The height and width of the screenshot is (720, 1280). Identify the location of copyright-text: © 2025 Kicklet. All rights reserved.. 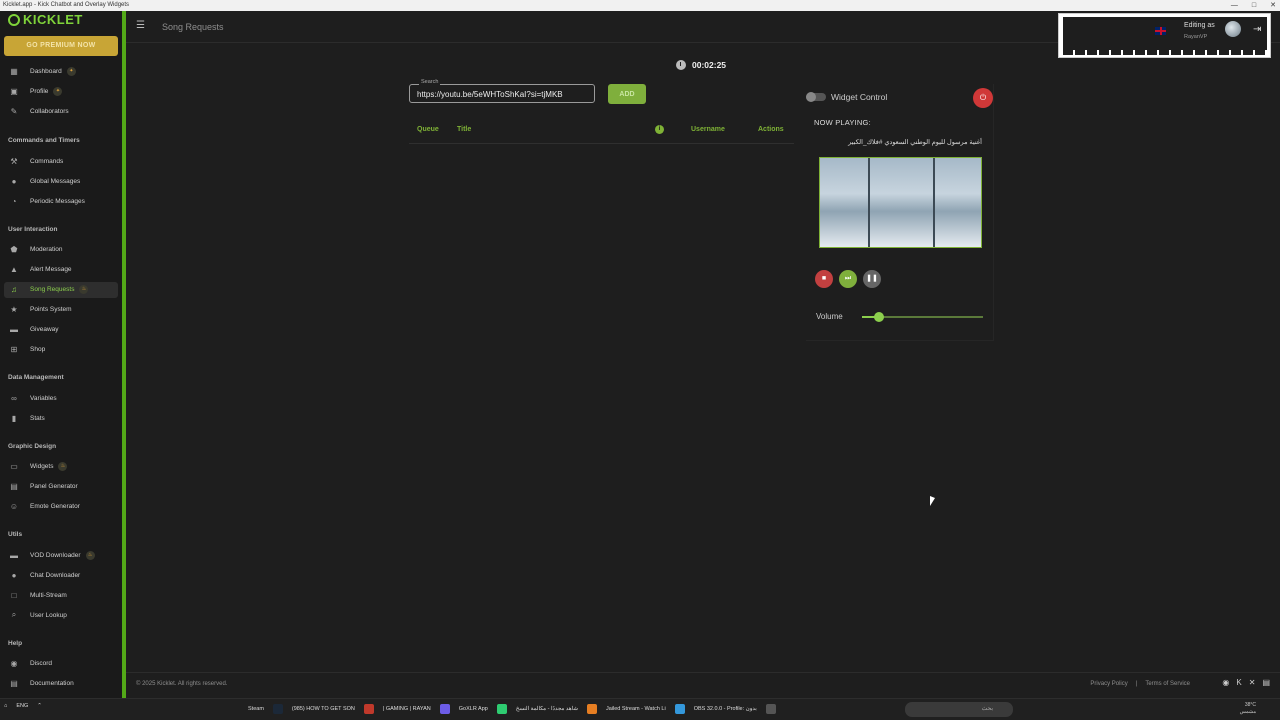
(182, 684).